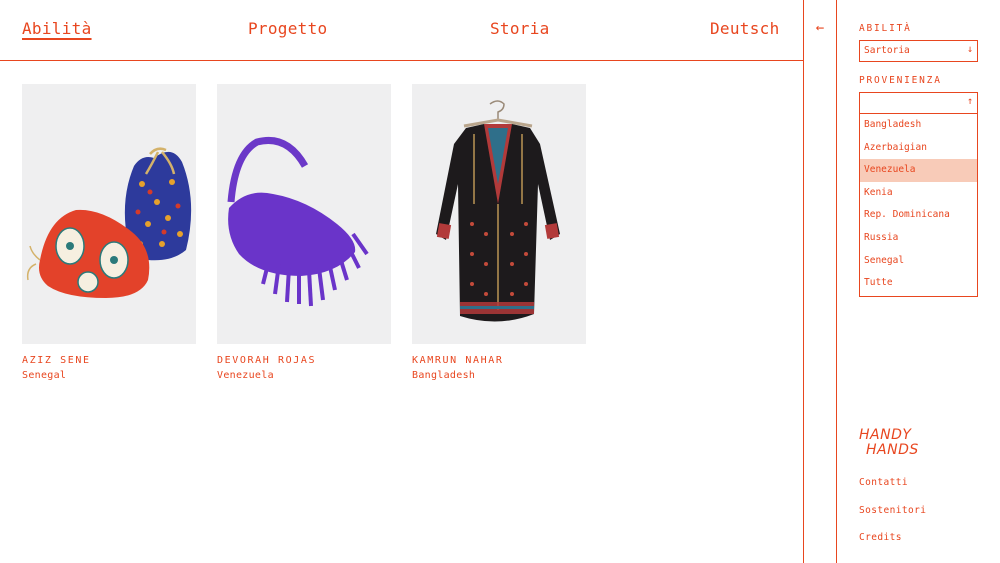 Image resolution: width=1000 pixels, height=563 pixels. What do you see at coordinates (918, 261) in the screenshot?
I see `option-senegal: Senegal` at bounding box center [918, 261].